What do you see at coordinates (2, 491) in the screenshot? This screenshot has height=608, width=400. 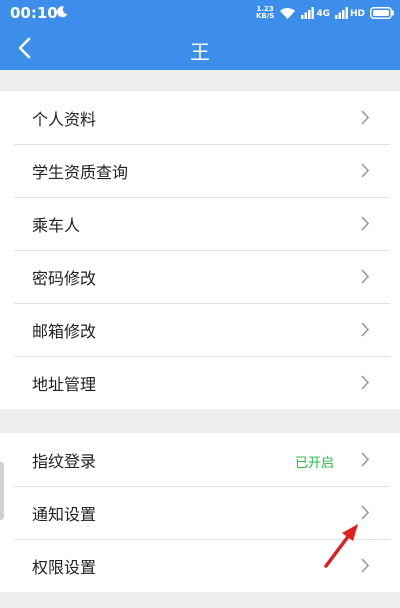 I see `edge-tab` at bounding box center [2, 491].